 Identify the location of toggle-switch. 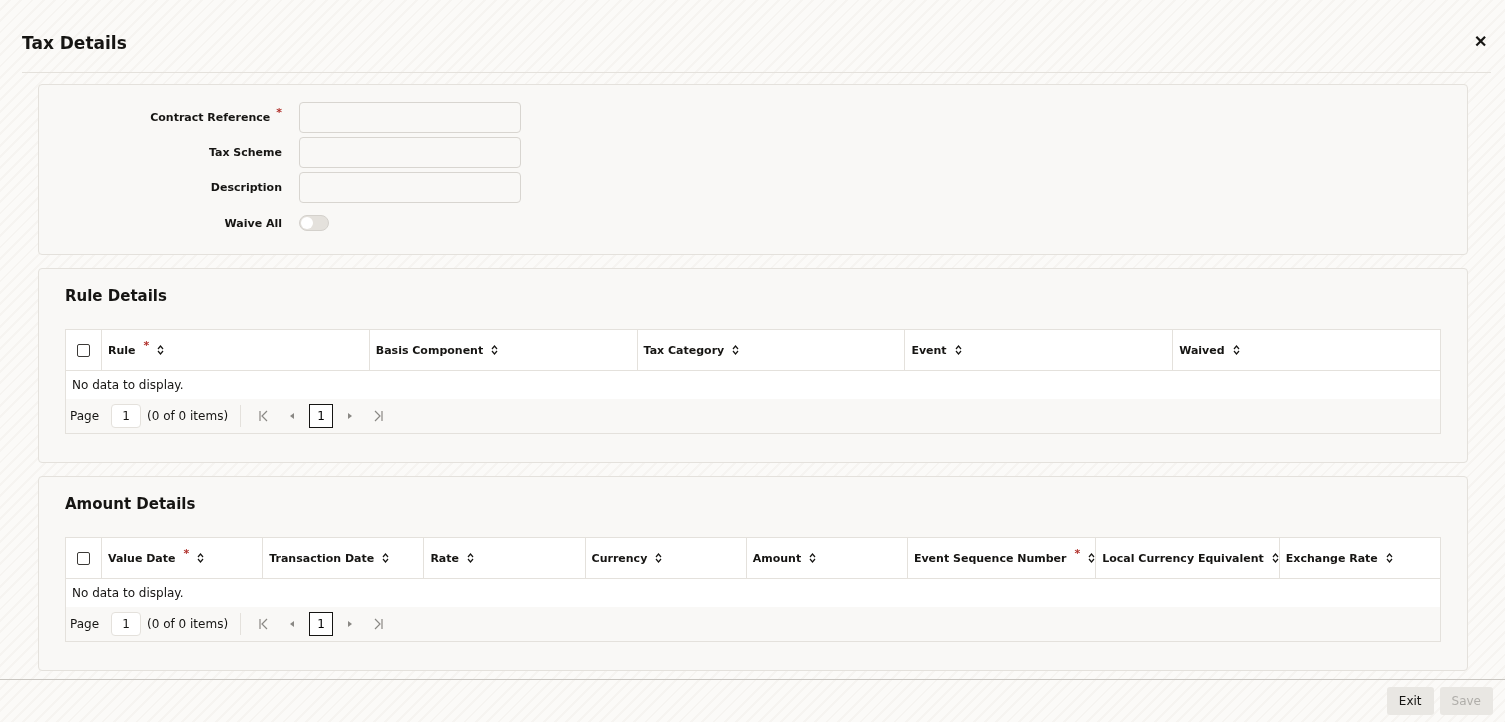
(314, 223).